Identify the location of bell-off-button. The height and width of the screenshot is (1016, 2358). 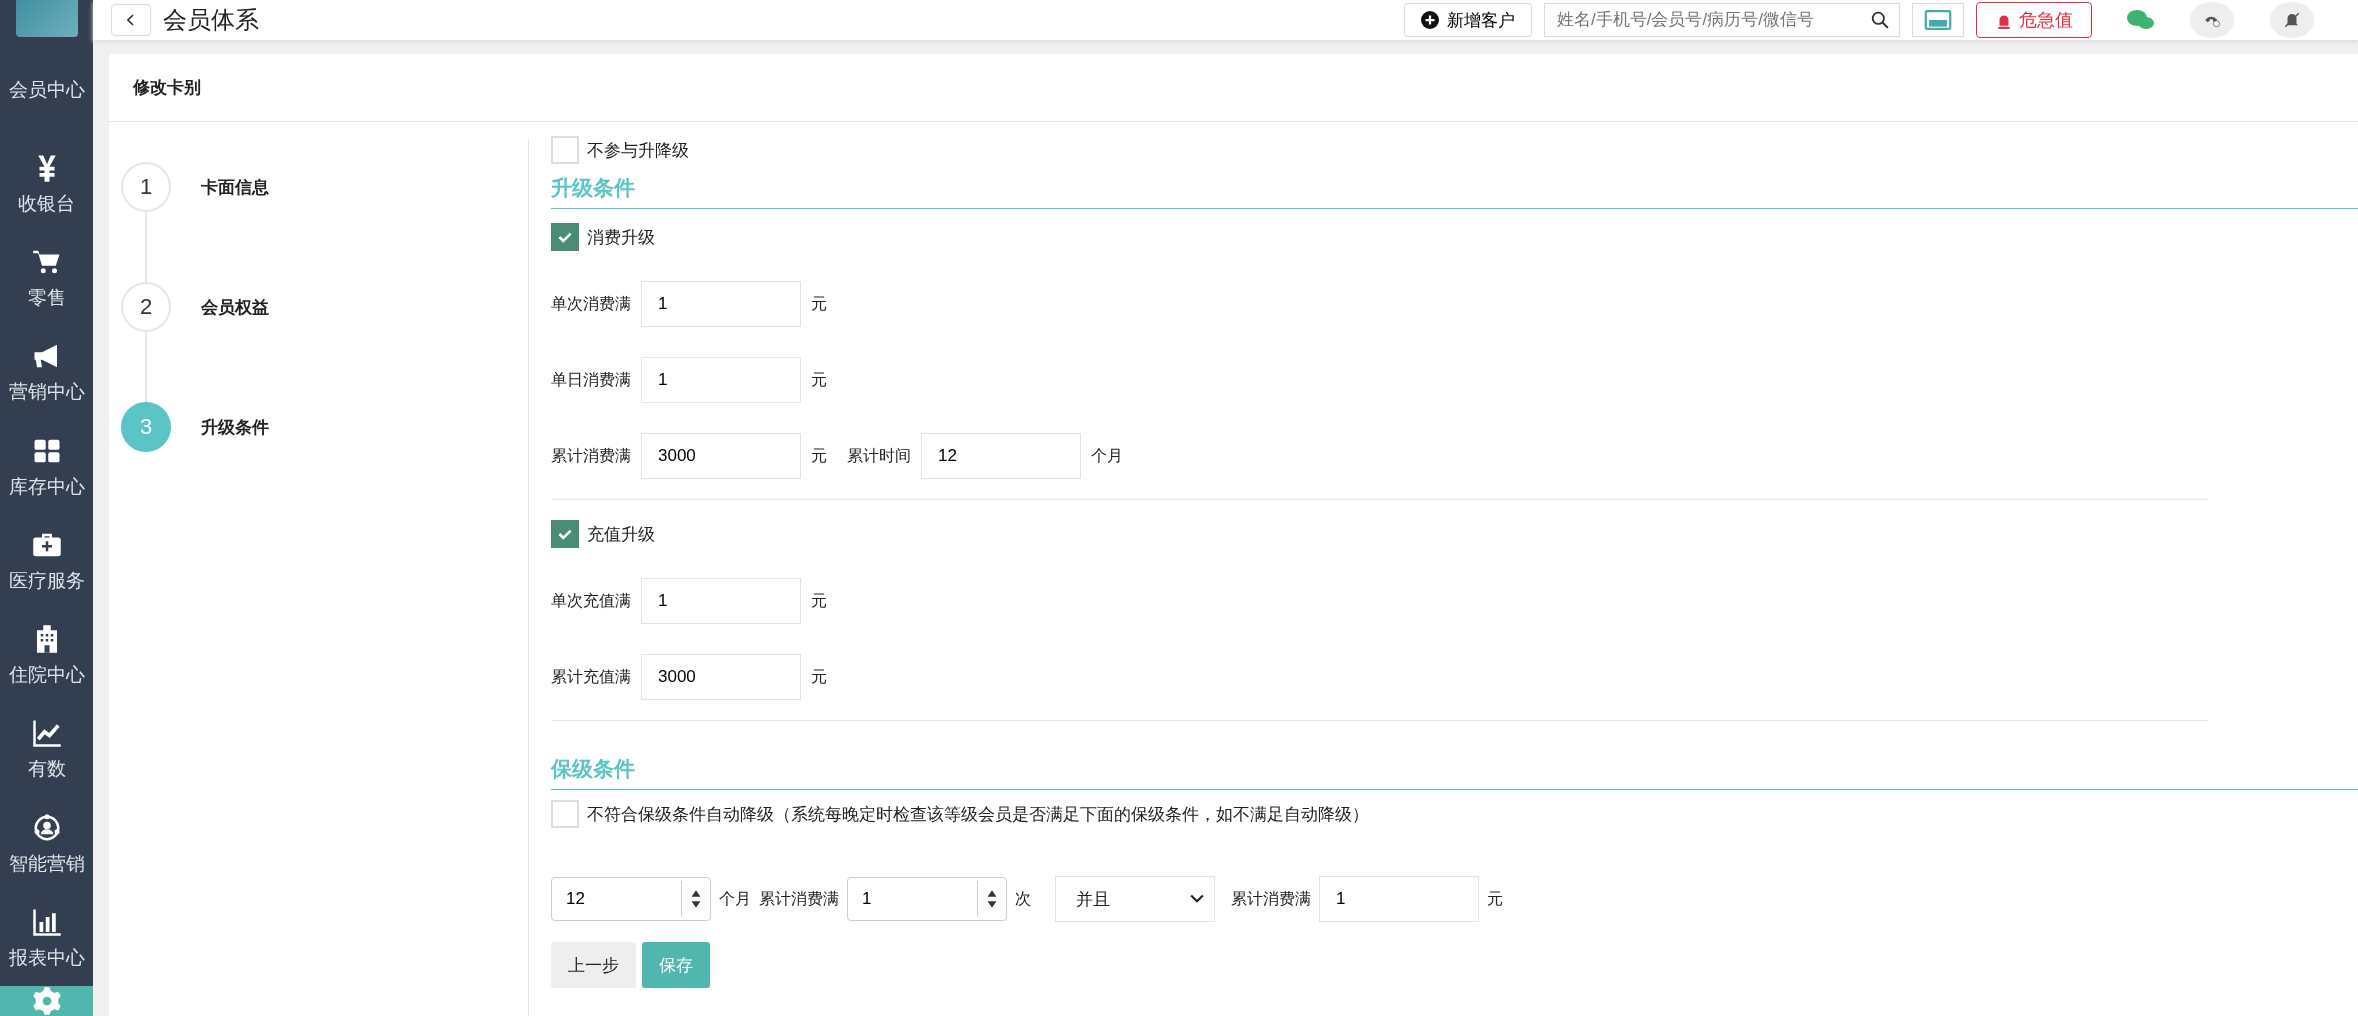
(2292, 20).